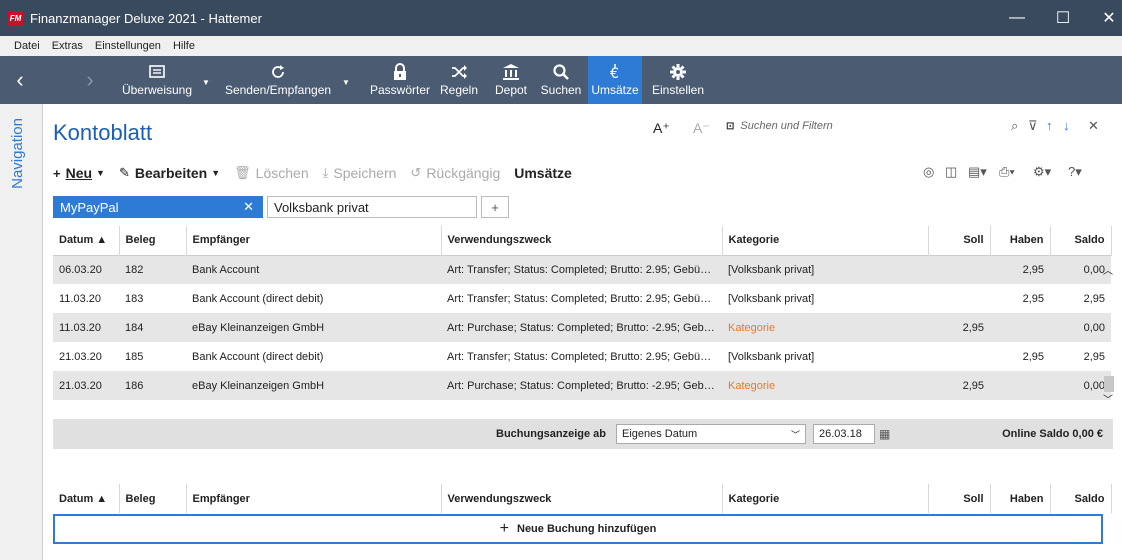  I want to click on settings-gear-icon: ⚙▾, so click(1042, 172).